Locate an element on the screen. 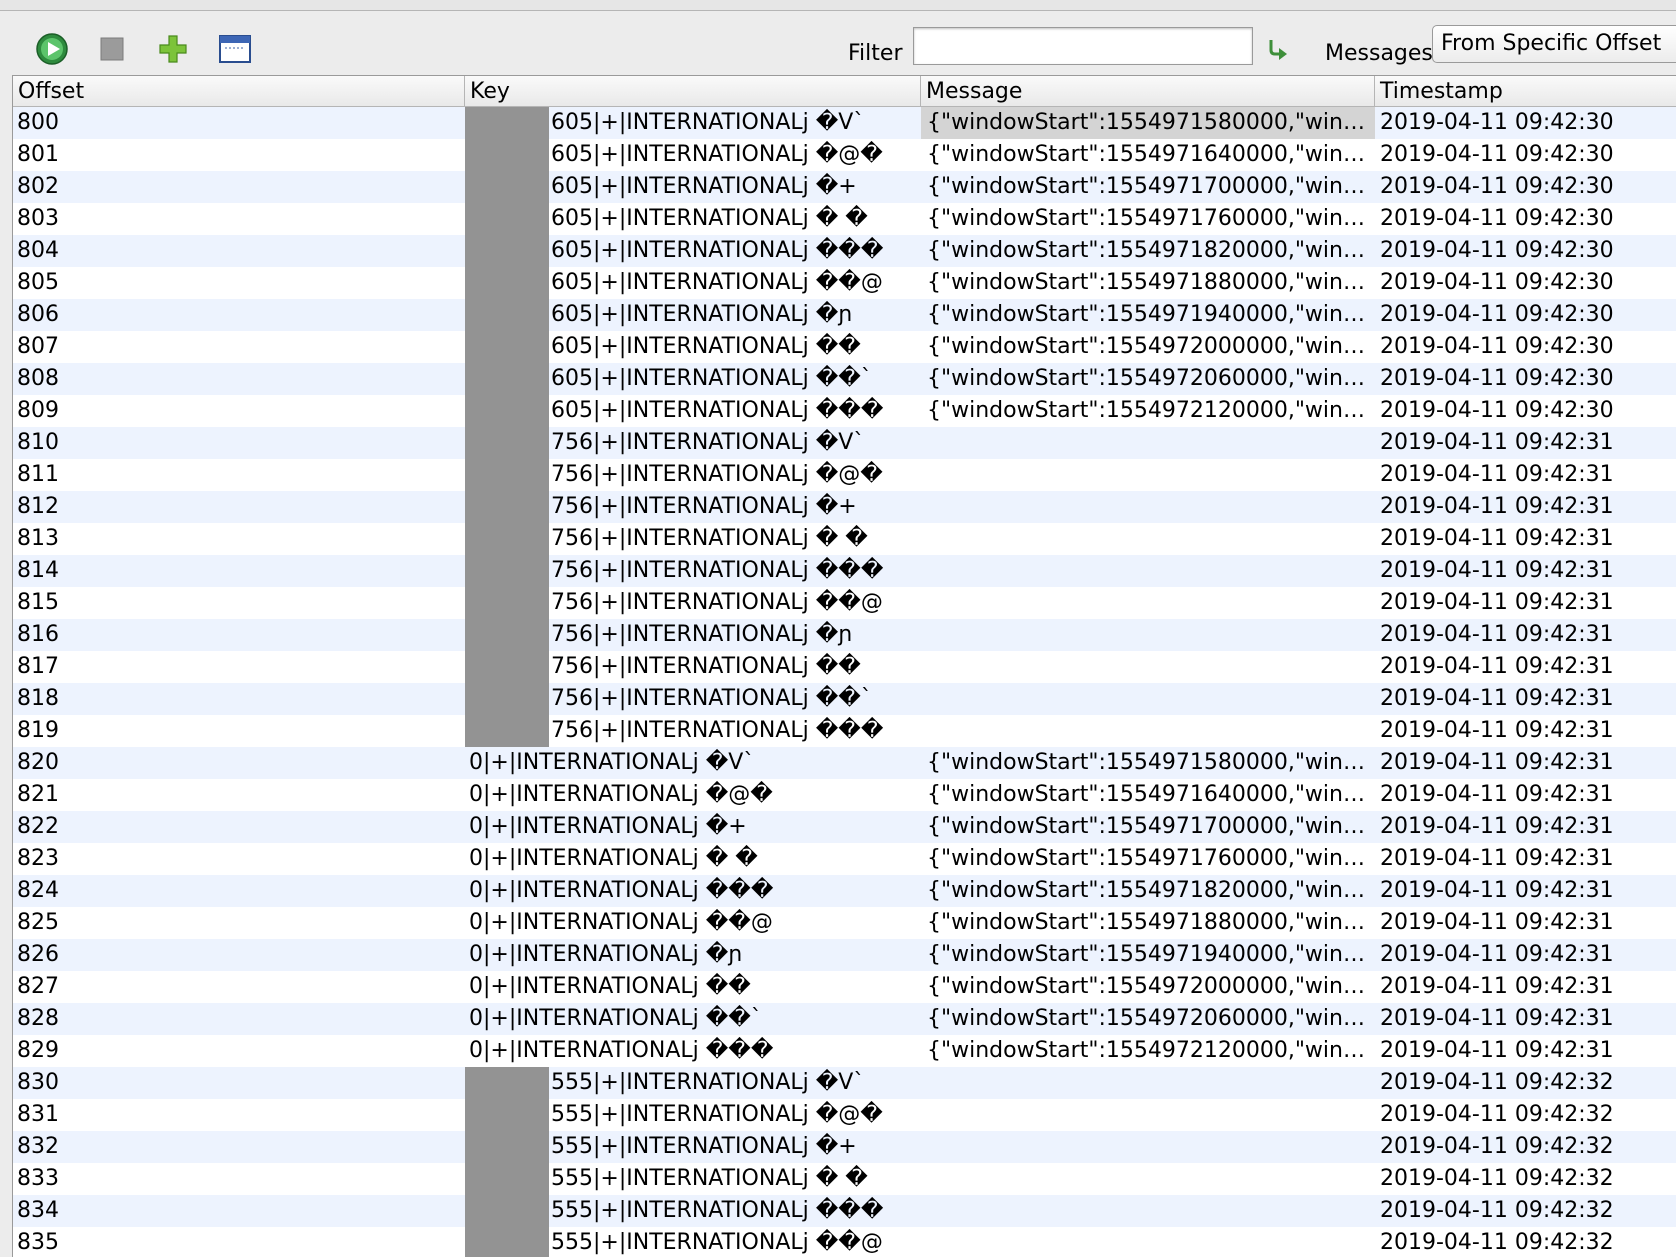  offset-cell: 828 is located at coordinates (38, 1018).